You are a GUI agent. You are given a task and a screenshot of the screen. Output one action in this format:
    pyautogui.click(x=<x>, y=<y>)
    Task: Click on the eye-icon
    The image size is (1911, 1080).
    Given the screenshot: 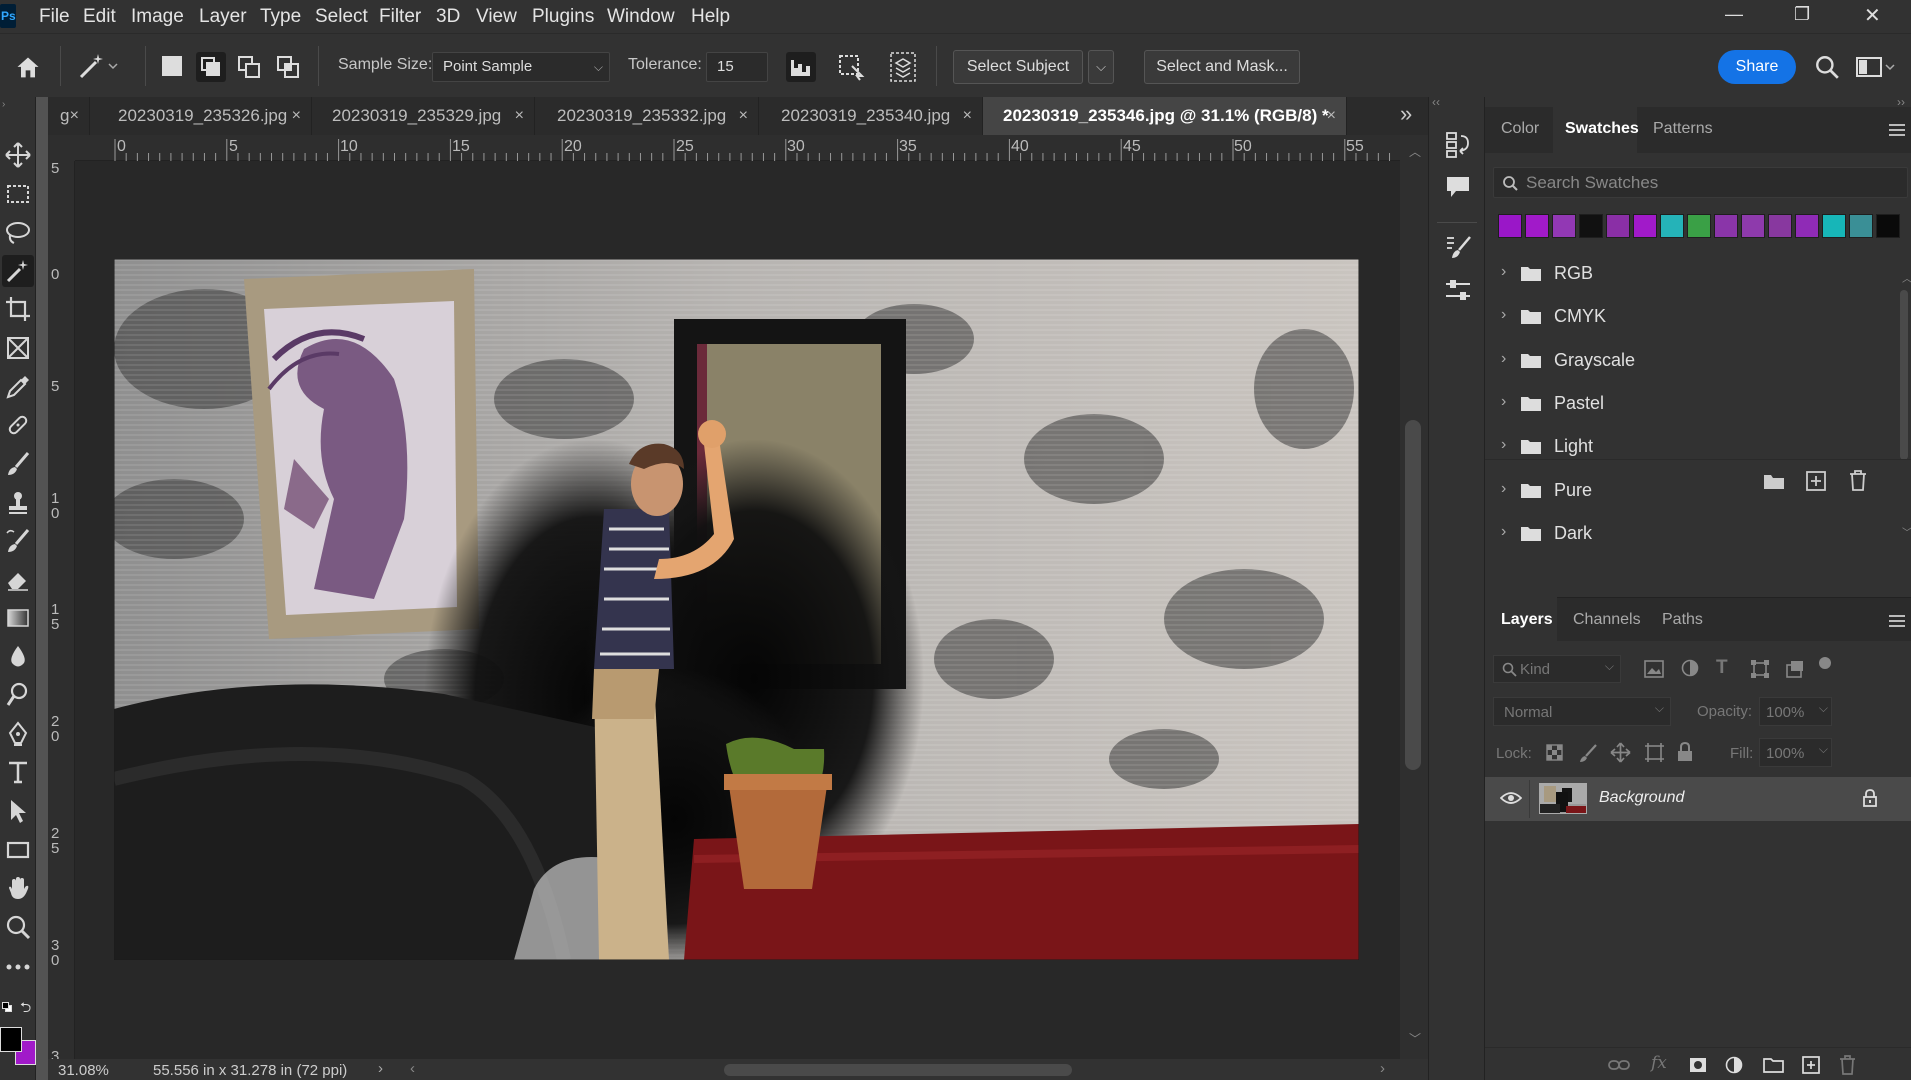 What is the action you would take?
    pyautogui.click(x=1511, y=798)
    